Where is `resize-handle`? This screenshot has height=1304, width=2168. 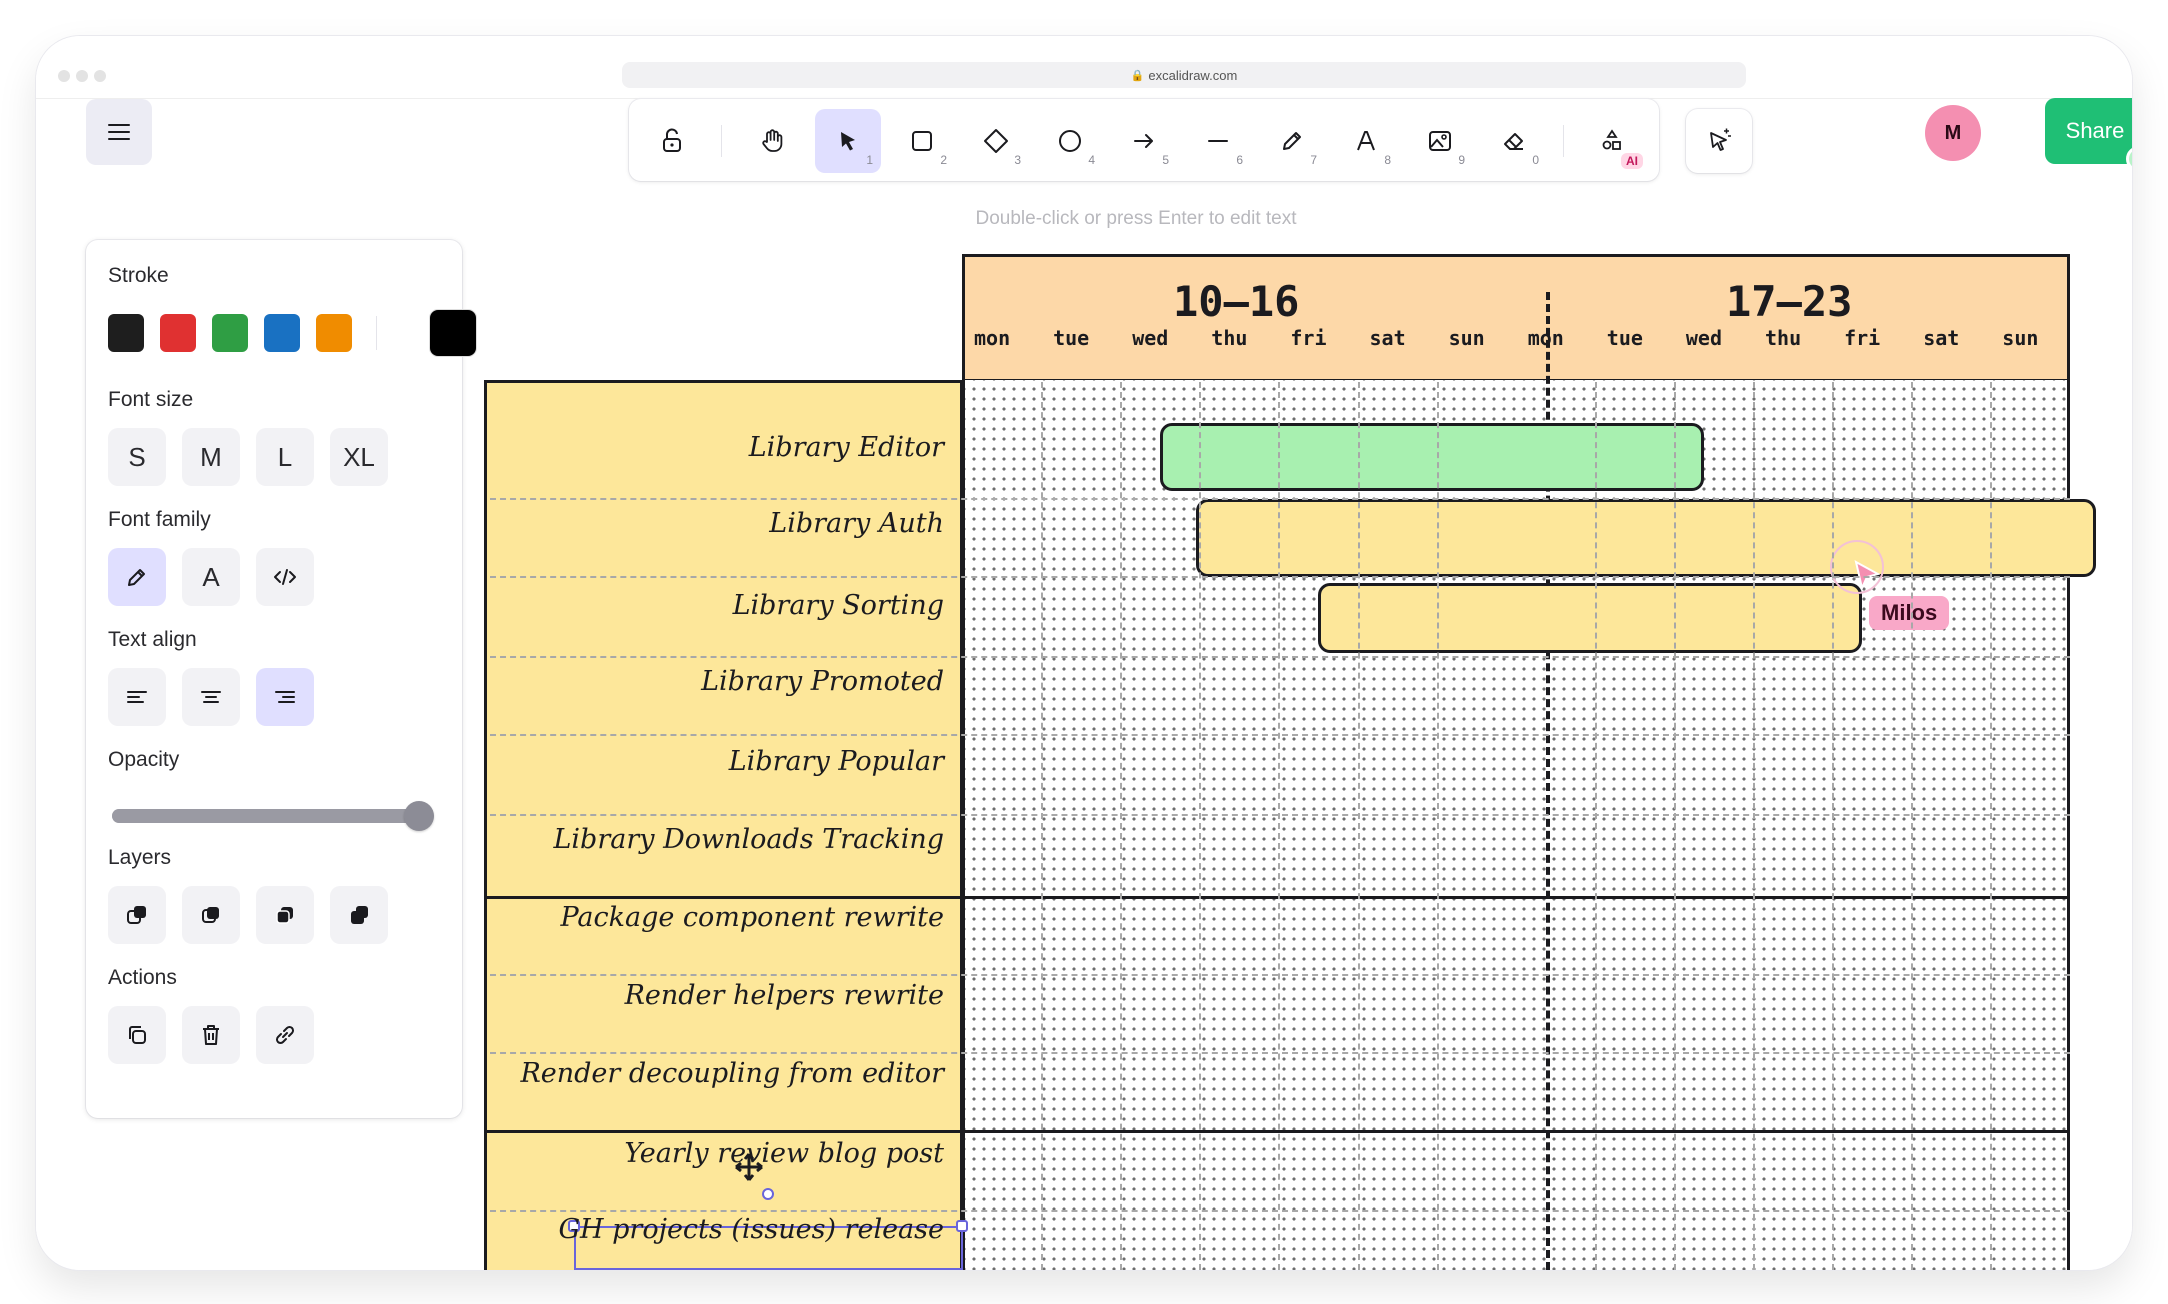 resize-handle is located at coordinates (962, 1226).